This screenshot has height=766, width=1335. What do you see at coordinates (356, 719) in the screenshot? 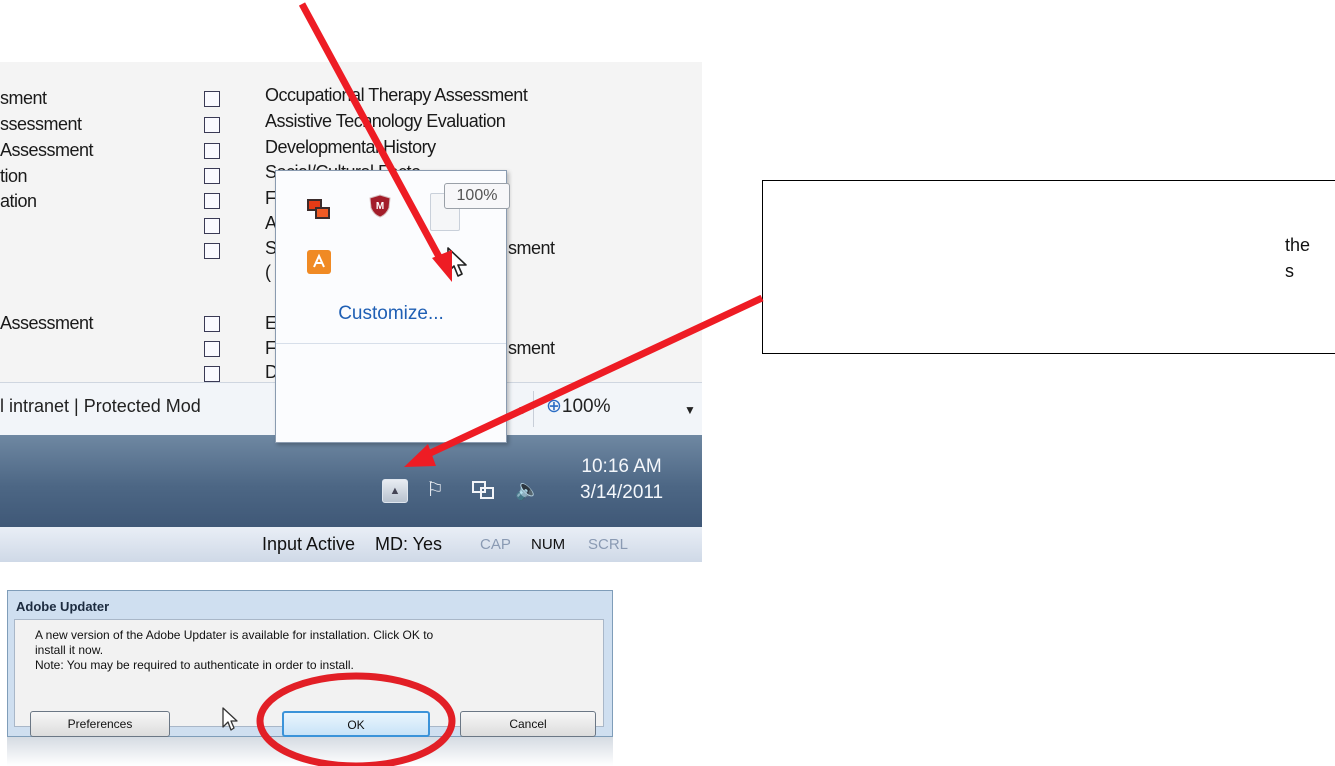
I see `highlight-circle` at bounding box center [356, 719].